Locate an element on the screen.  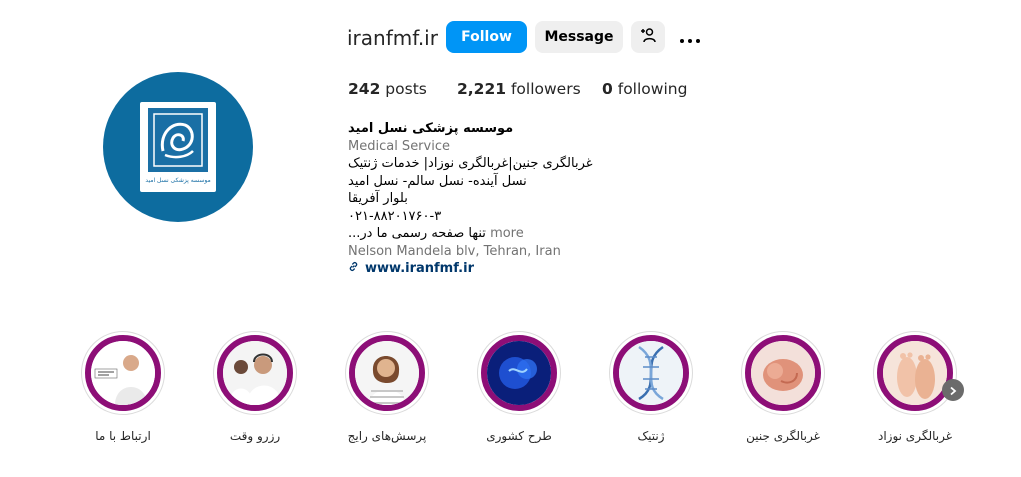
dna-icon is located at coordinates (651, 373).